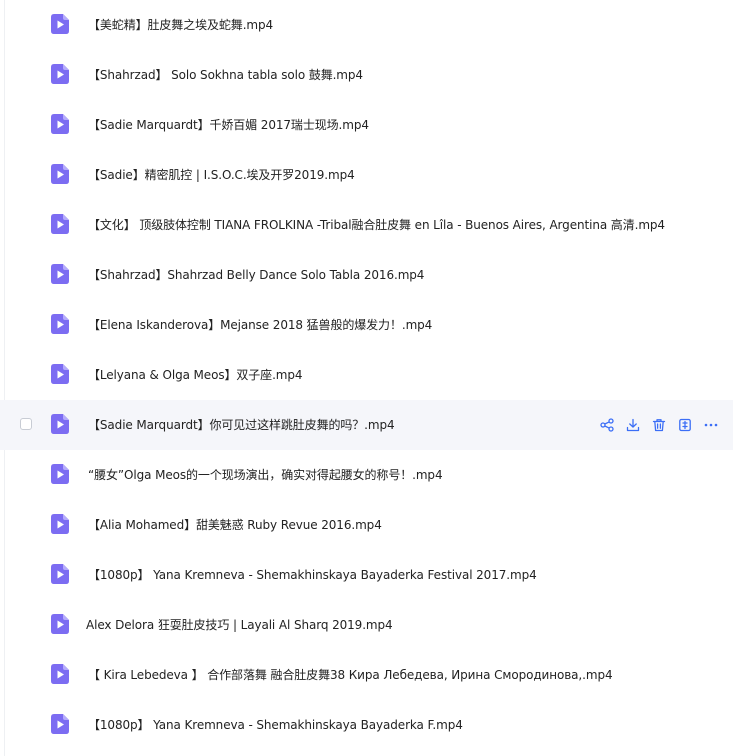  What do you see at coordinates (633, 425) in the screenshot?
I see `download-icon` at bounding box center [633, 425].